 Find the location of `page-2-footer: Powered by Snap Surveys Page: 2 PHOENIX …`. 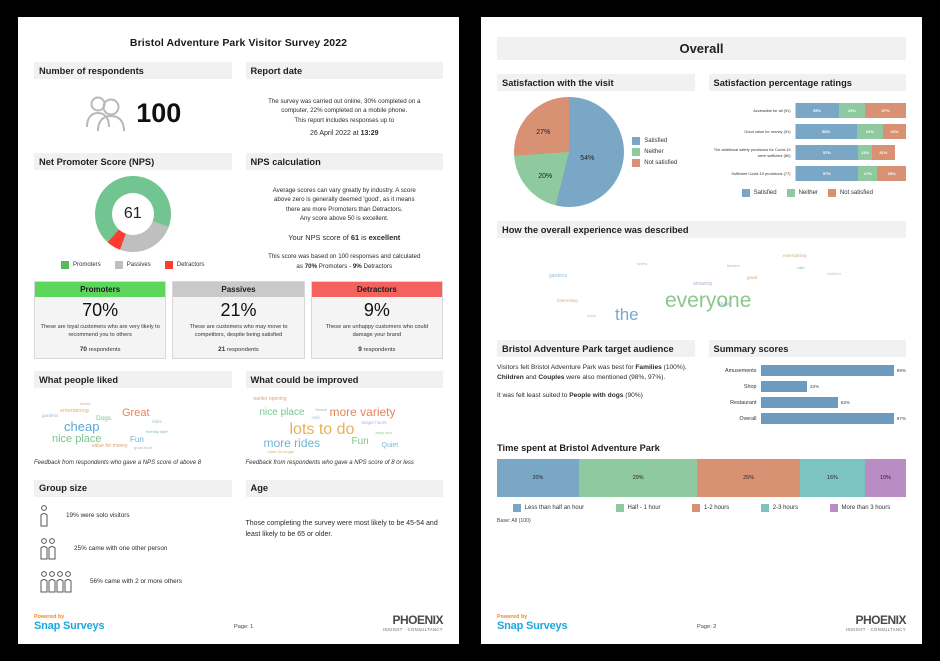

page-2-footer: Powered by Snap Surveys Page: 2 PHOENIX … is located at coordinates (702, 622).